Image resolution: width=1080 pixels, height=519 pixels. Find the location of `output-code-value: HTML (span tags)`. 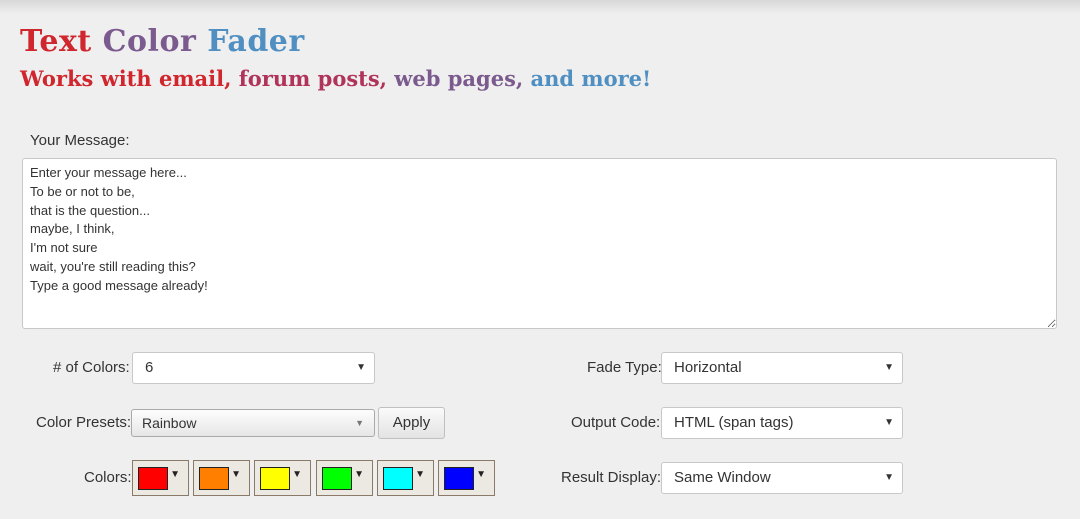

output-code-value: HTML (span tags) is located at coordinates (734, 422).